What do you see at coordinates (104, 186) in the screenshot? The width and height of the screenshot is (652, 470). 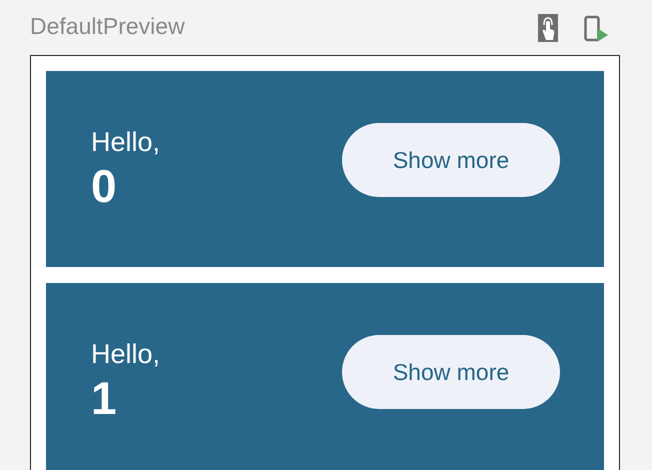 I see `count-text: 0` at bounding box center [104, 186].